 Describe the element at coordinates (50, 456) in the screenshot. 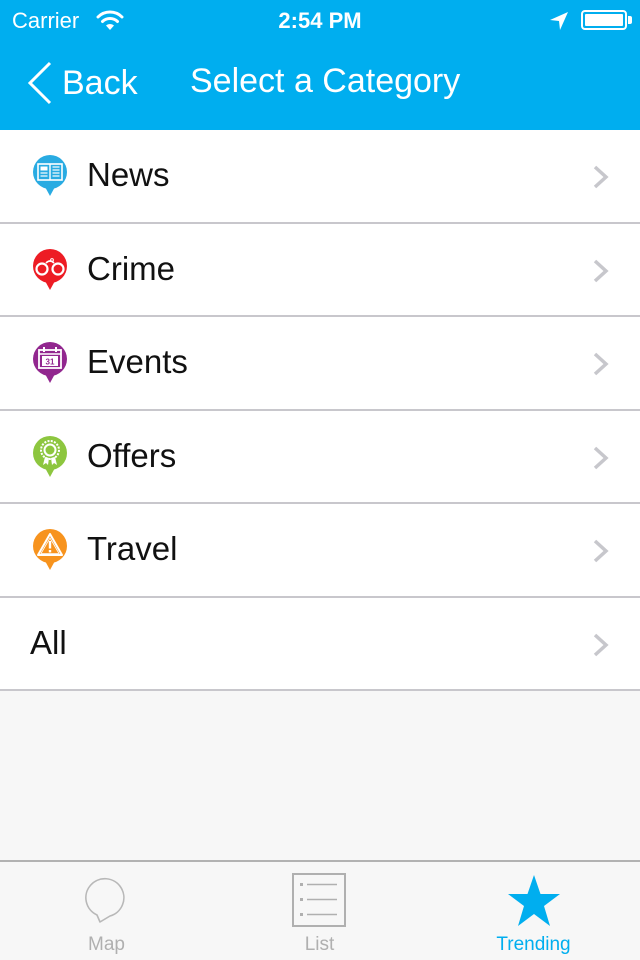

I see `award-ribbon-pin-icon` at that location.